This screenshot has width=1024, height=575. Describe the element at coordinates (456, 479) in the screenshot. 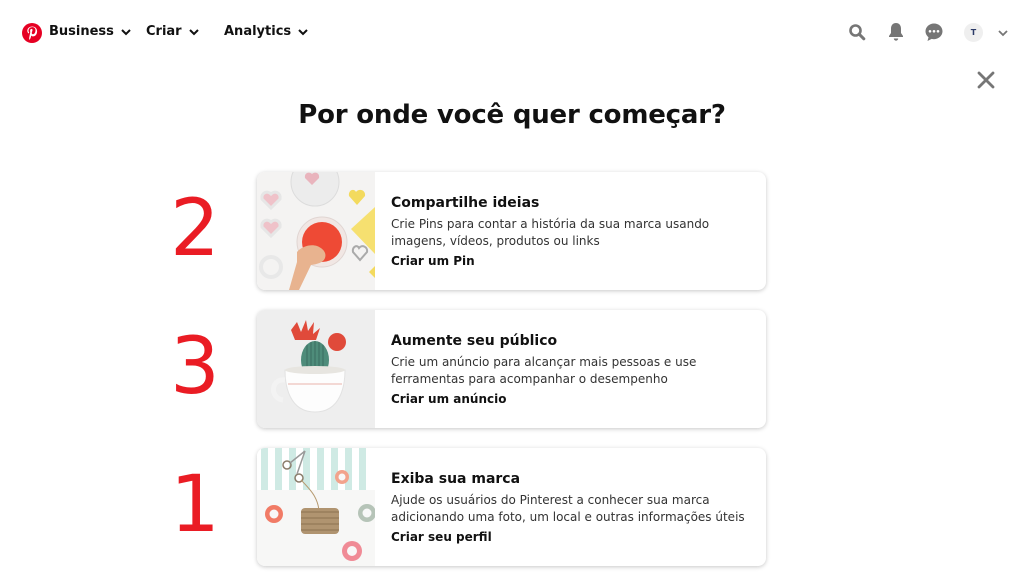

I see `card-title: Exiba sua marca` at that location.